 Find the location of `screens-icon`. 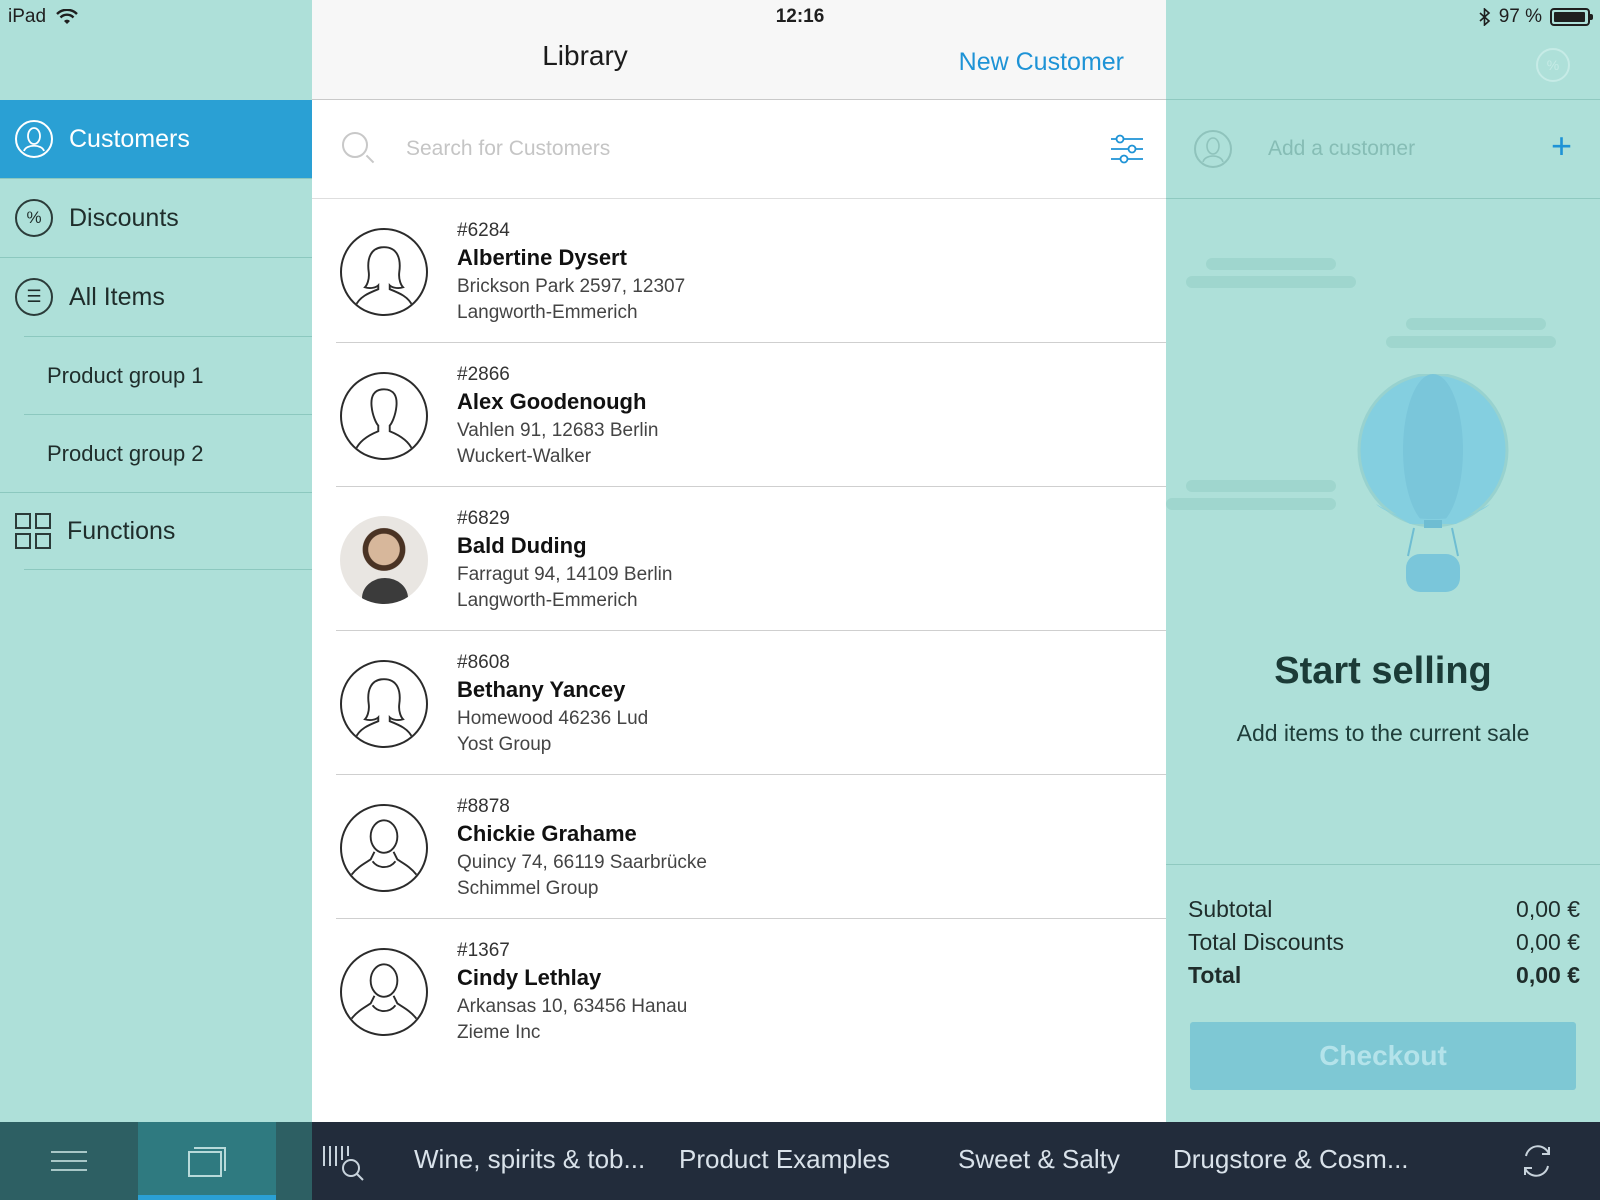

screens-icon is located at coordinates (207, 1162).